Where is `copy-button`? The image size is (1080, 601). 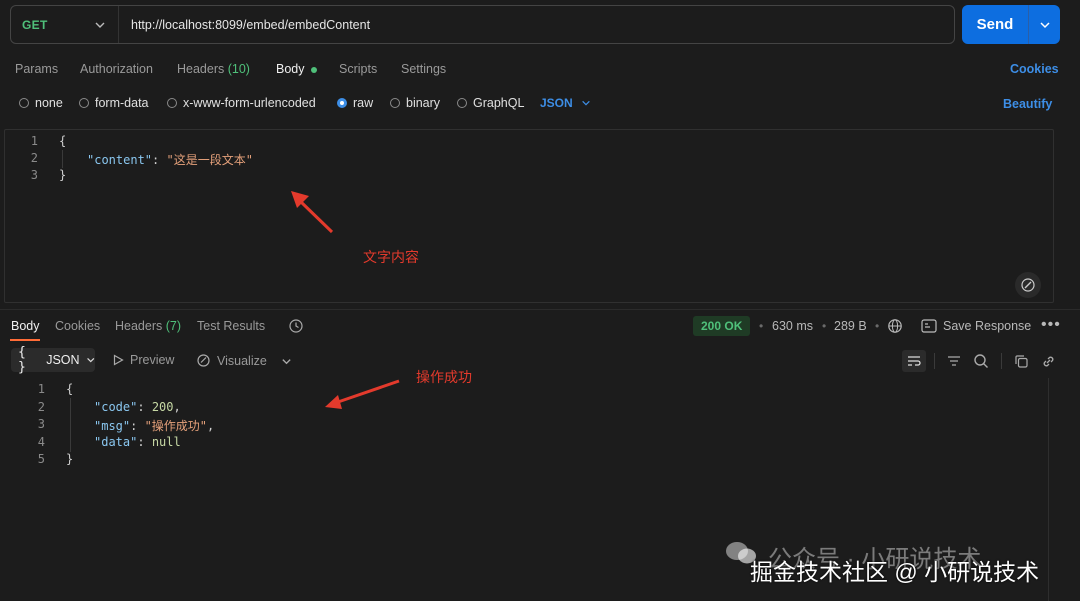 copy-button is located at coordinates (1021, 361).